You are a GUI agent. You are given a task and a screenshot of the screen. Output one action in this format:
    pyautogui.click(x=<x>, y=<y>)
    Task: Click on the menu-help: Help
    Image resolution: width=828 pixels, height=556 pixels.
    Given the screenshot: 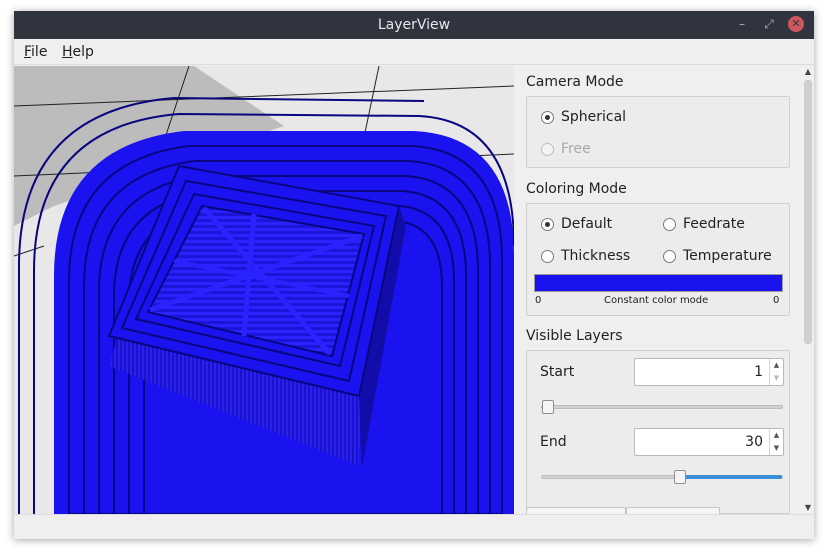 What is the action you would take?
    pyautogui.click(x=78, y=52)
    